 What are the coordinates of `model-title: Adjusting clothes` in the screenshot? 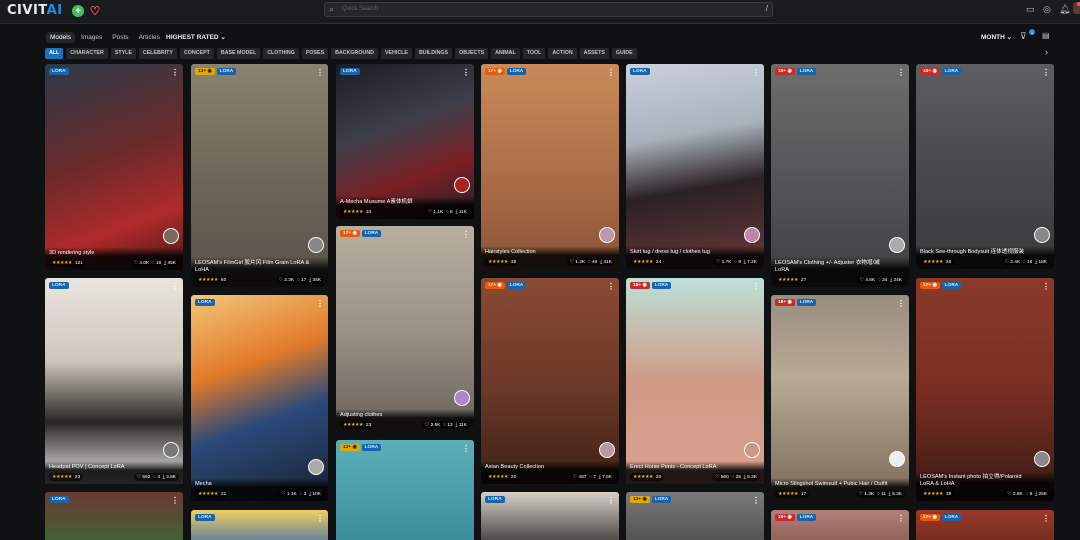 It's located at (405, 415).